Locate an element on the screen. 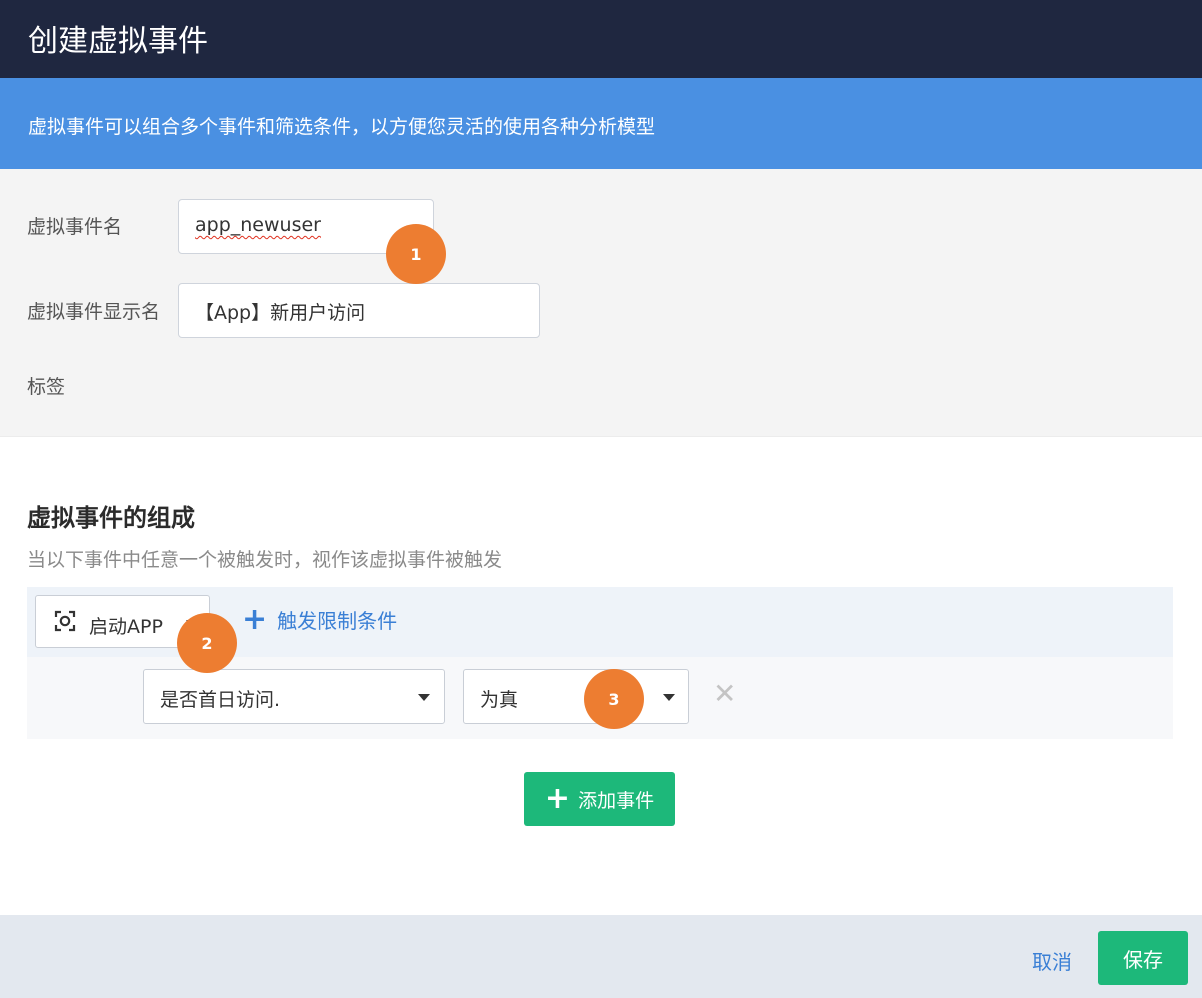 This screenshot has height=998, width=1202. remove-condition-icon: ✕ is located at coordinates (724, 694).